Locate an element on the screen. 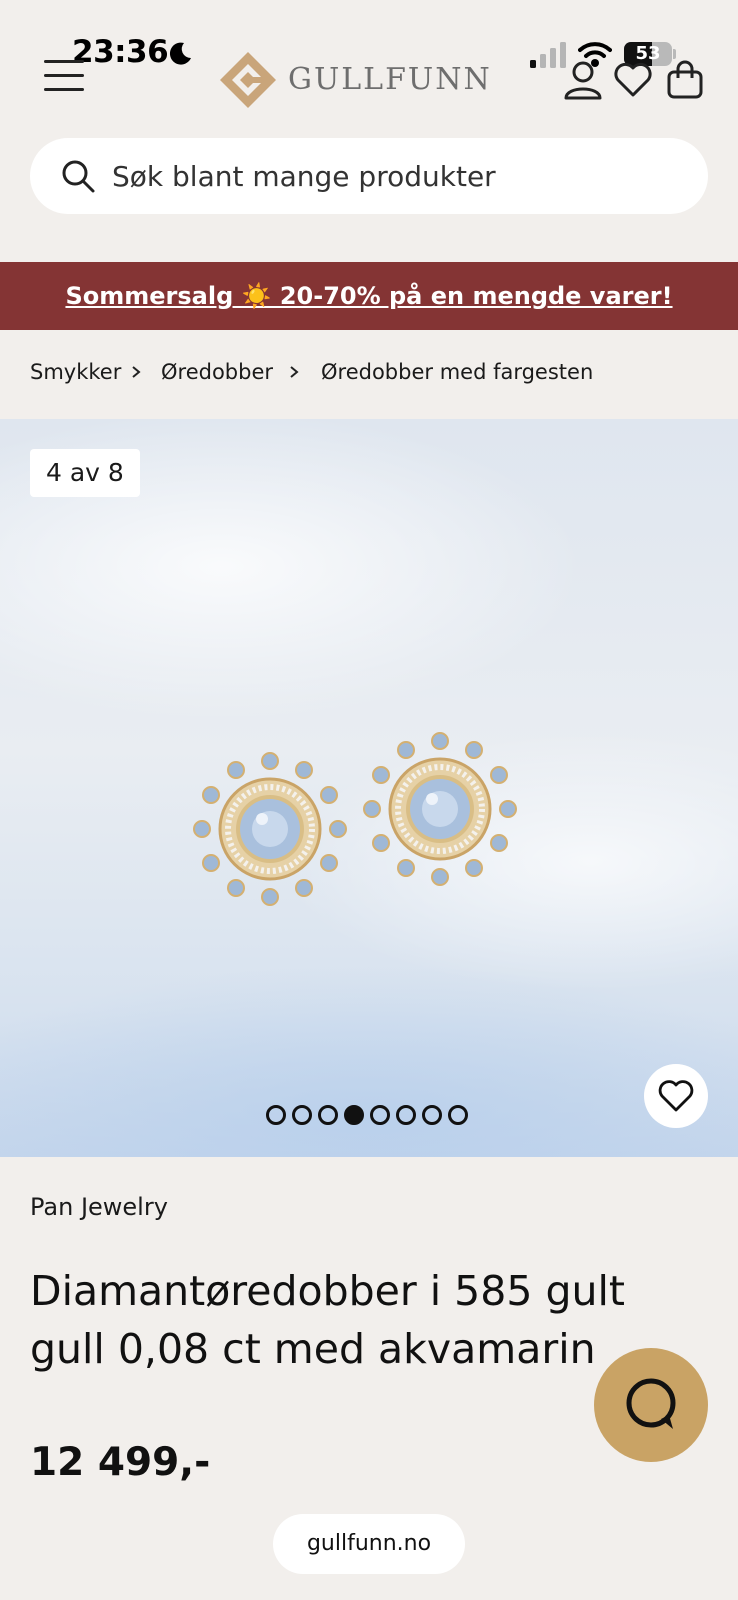 The height and width of the screenshot is (1600, 738). url-field: gullfunn.no is located at coordinates (369, 1544).